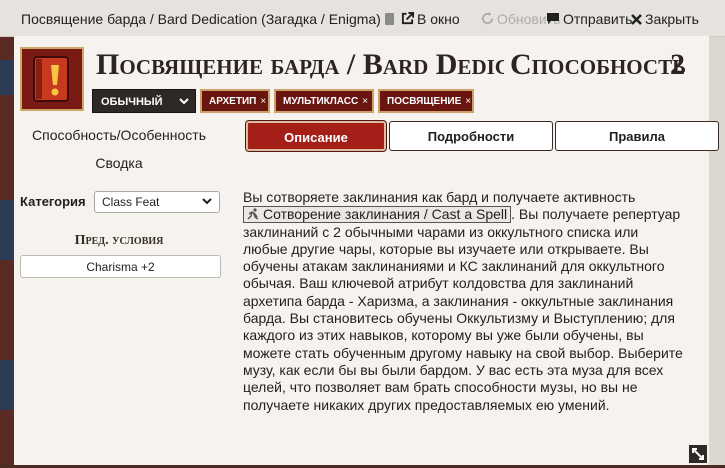 The width and height of the screenshot is (725, 468). Describe the element at coordinates (636, 19) in the screenshot. I see `close-icon` at that location.